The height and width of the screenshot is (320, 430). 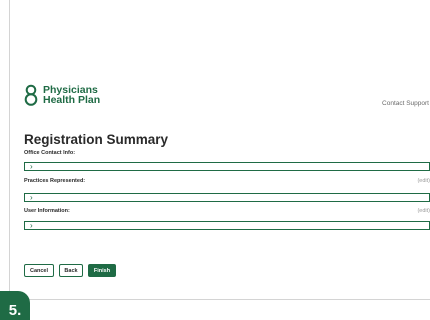 I want to click on section-label-practices: Practices Represented:, so click(x=55, y=181).